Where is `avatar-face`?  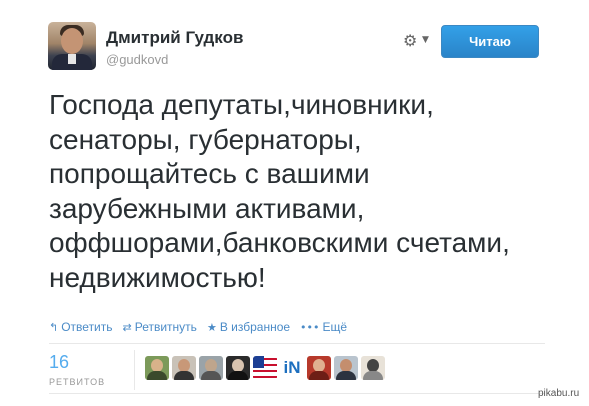 avatar-face is located at coordinates (72, 41).